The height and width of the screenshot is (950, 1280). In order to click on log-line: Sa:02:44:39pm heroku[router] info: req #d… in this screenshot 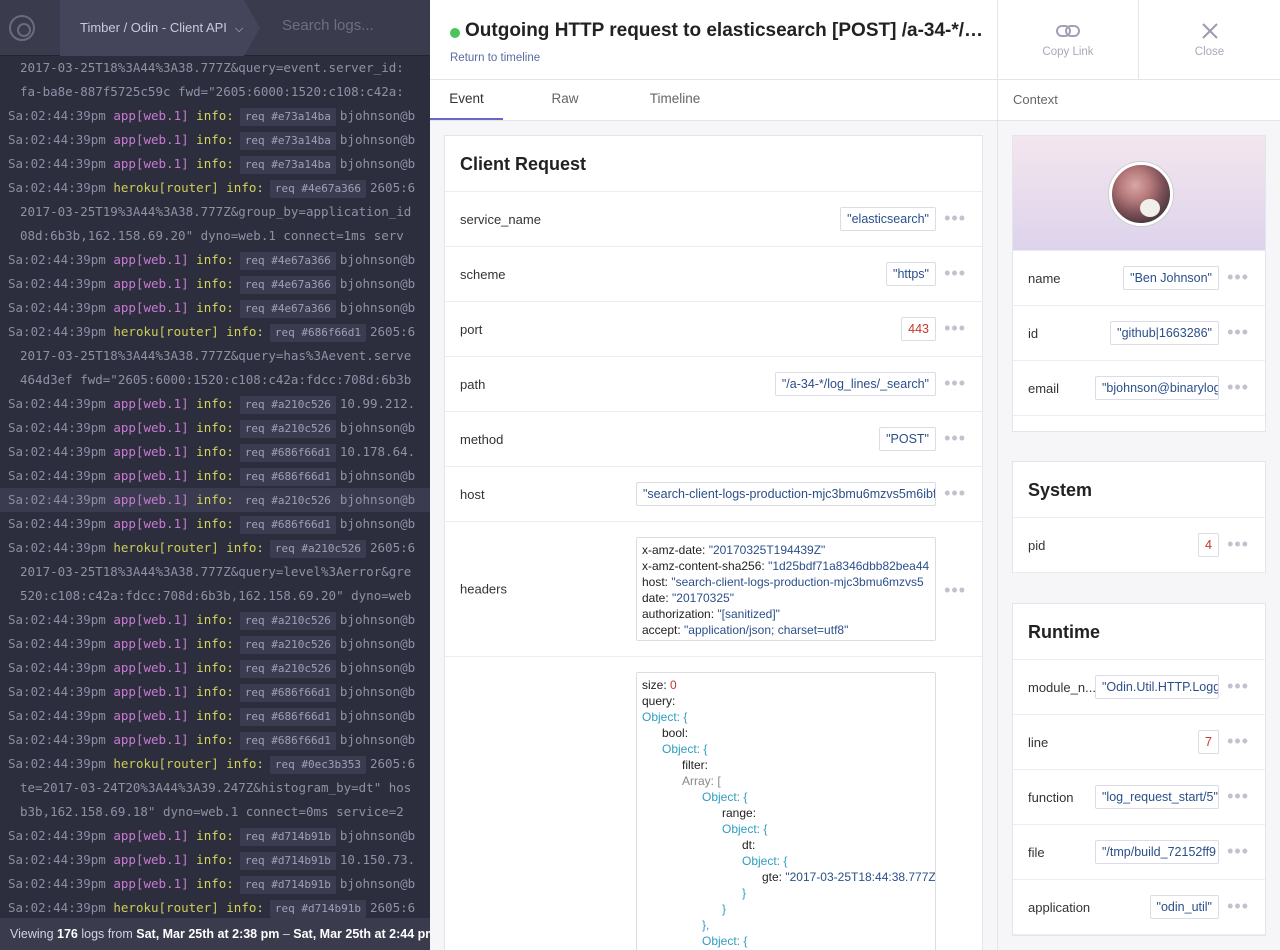, I will do `click(215, 907)`.